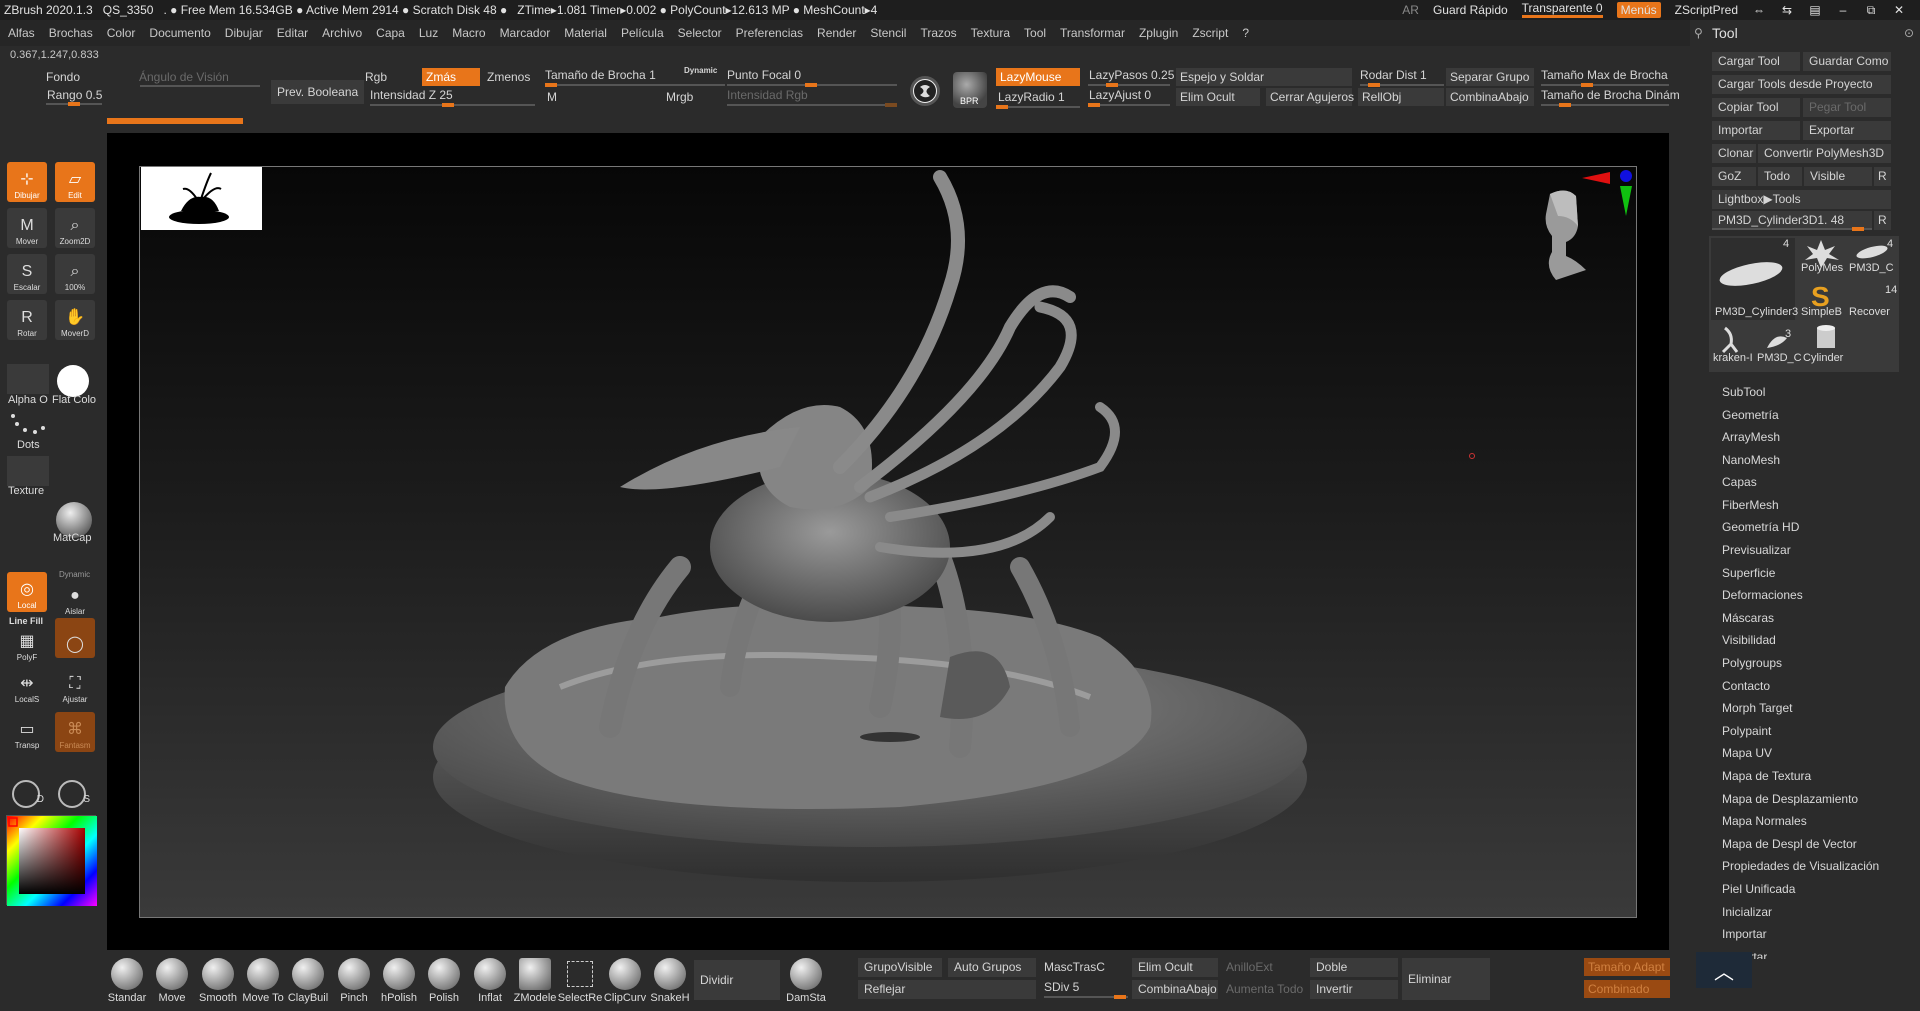  Describe the element at coordinates (1604, 75) in the screenshot. I see `max-brush-size-slider: Tamaño Max de Brocha` at that location.